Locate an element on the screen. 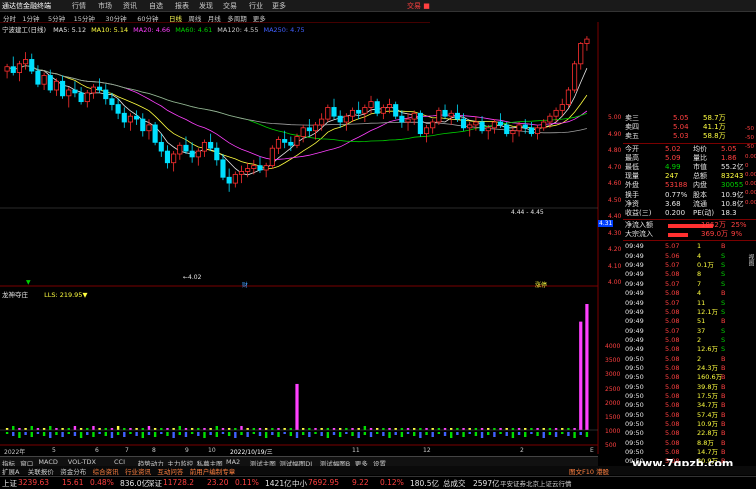 The image size is (756, 489). link-tab-4: 行业资讯 is located at coordinates (138, 471).